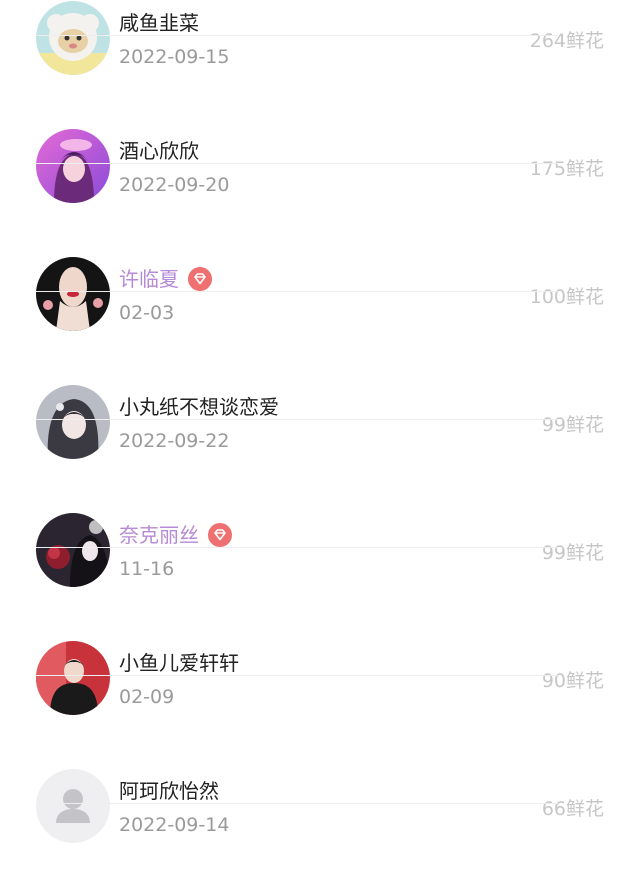  I want to click on avatar, so click(73, 806).